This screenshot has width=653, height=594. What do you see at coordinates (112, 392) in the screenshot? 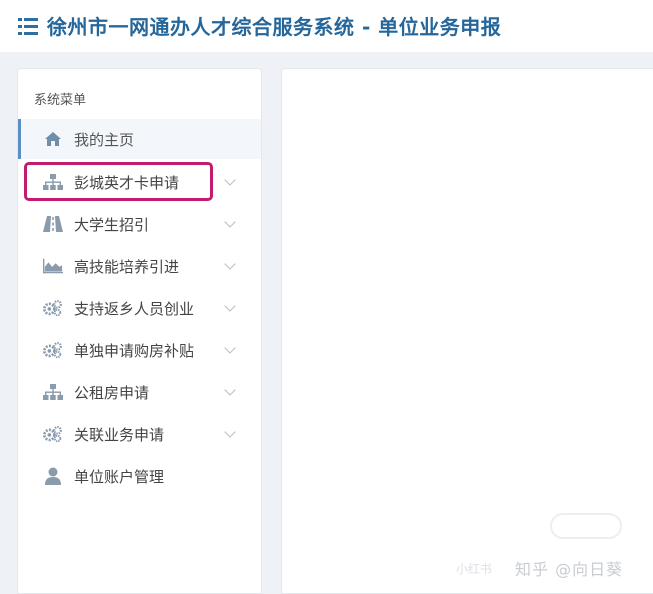
I see `sidebar-item-label: 公租房申请` at bounding box center [112, 392].